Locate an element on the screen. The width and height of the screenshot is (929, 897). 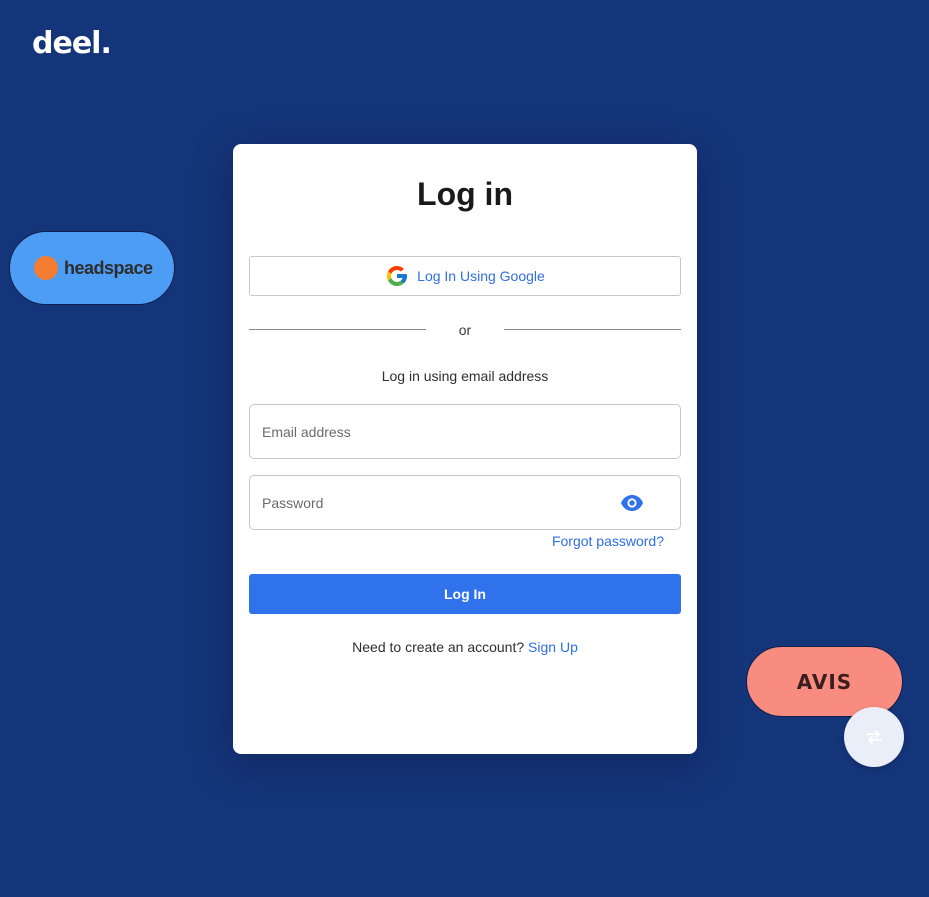
password-field-container is located at coordinates (465, 502).